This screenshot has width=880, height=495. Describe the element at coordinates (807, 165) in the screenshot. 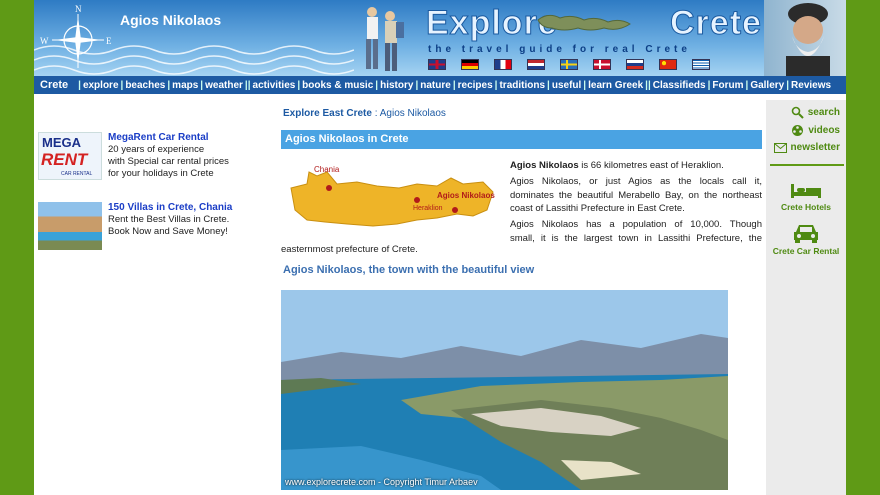

I see `sidebar-divider` at that location.